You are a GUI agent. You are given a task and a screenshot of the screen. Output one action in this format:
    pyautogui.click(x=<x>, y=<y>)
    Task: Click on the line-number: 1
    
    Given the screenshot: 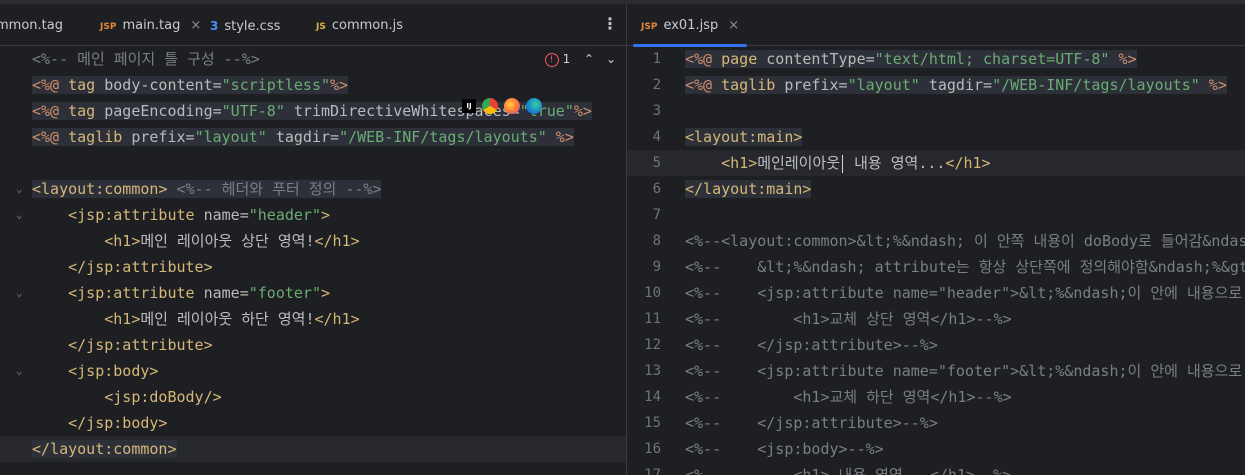 What is the action you would take?
    pyautogui.click(x=656, y=59)
    